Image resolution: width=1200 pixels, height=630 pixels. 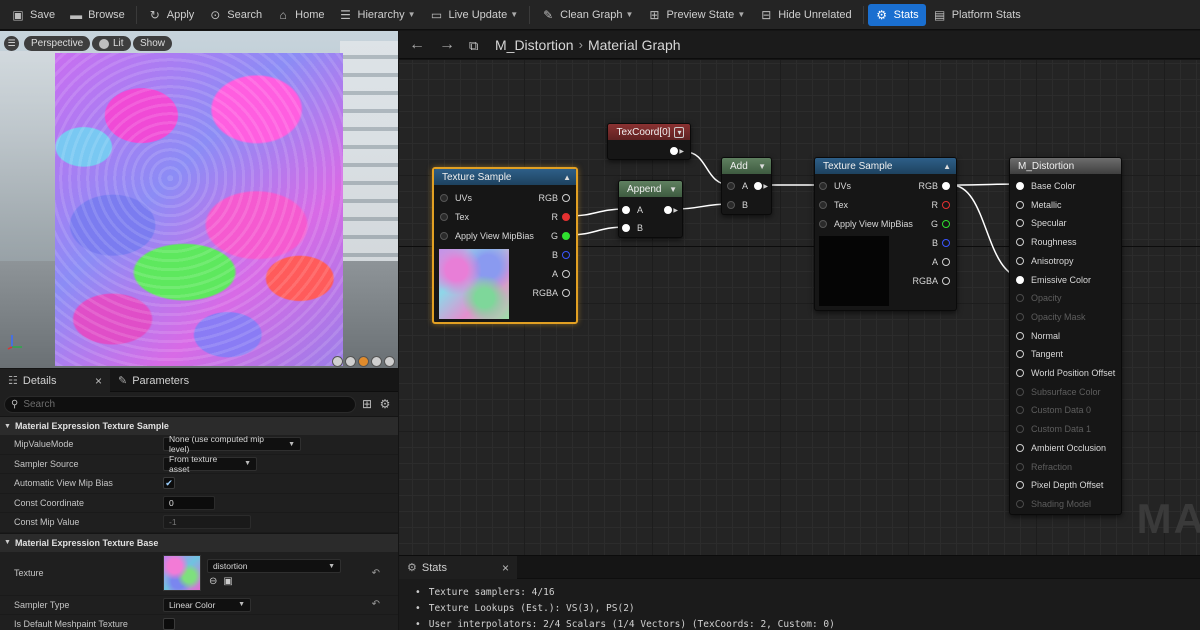 I want to click on default-meshpaint-checkbox, so click(x=169, y=624).